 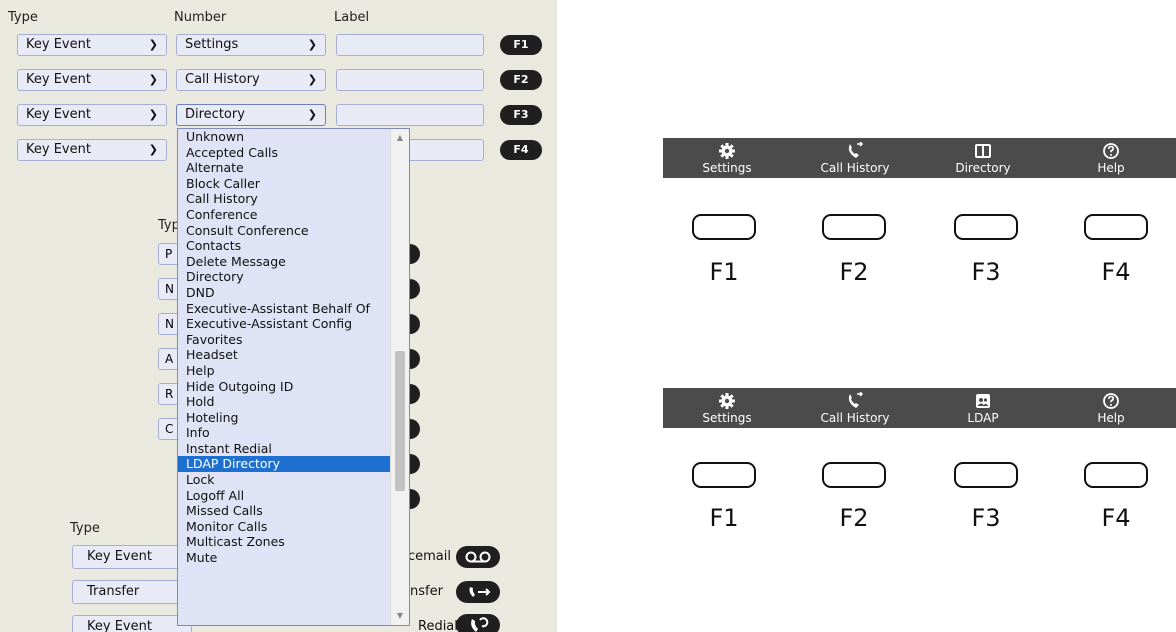 What do you see at coordinates (92, 80) in the screenshot?
I see `type-select-f2: Key Event ❯` at bounding box center [92, 80].